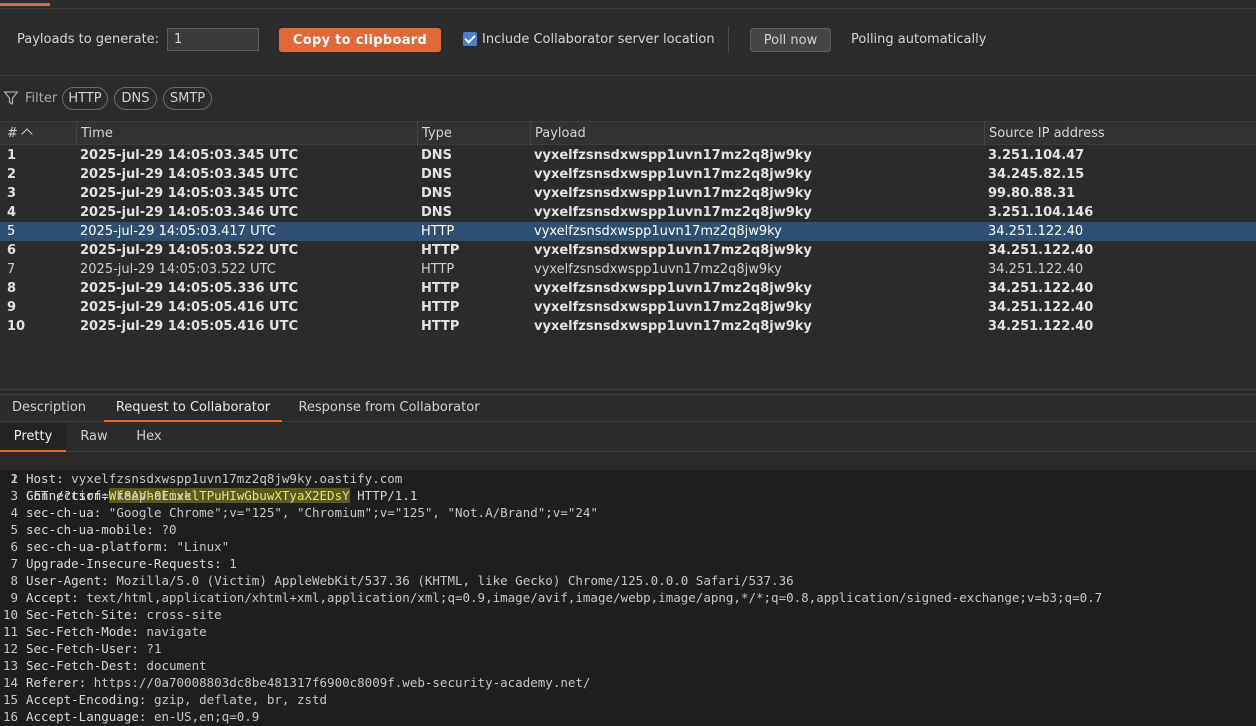 The image size is (1256, 726). What do you see at coordinates (94, 648) in the screenshot?
I see `header-code: Sec-Fetch-User: ?1` at bounding box center [94, 648].